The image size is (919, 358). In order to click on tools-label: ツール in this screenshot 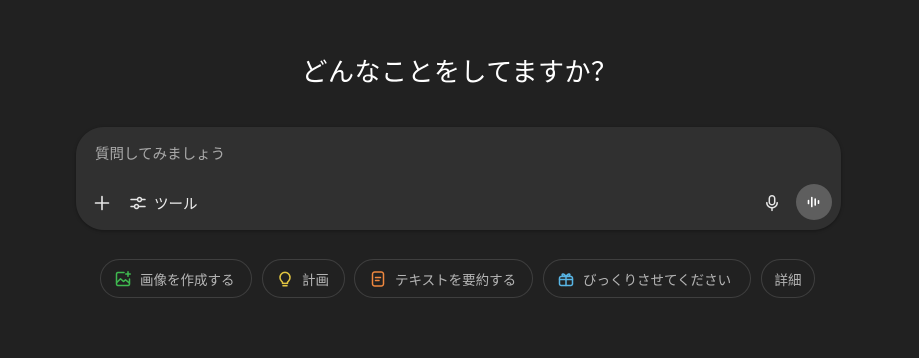, I will do `click(176, 204)`.